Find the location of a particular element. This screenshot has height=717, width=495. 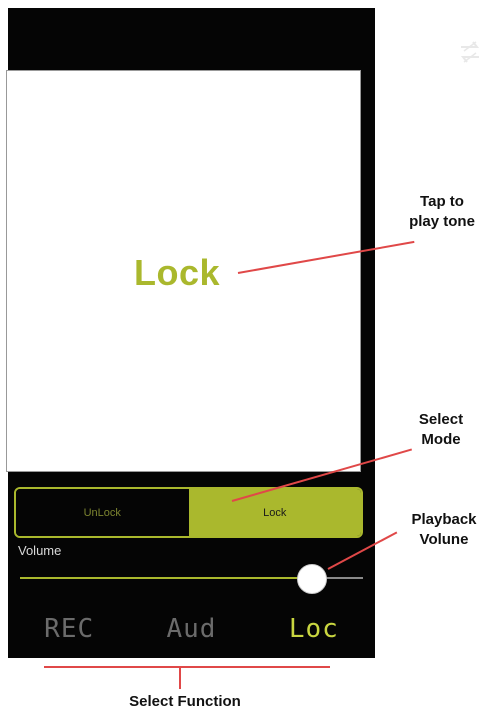

volume-track-fill is located at coordinates (166, 578).